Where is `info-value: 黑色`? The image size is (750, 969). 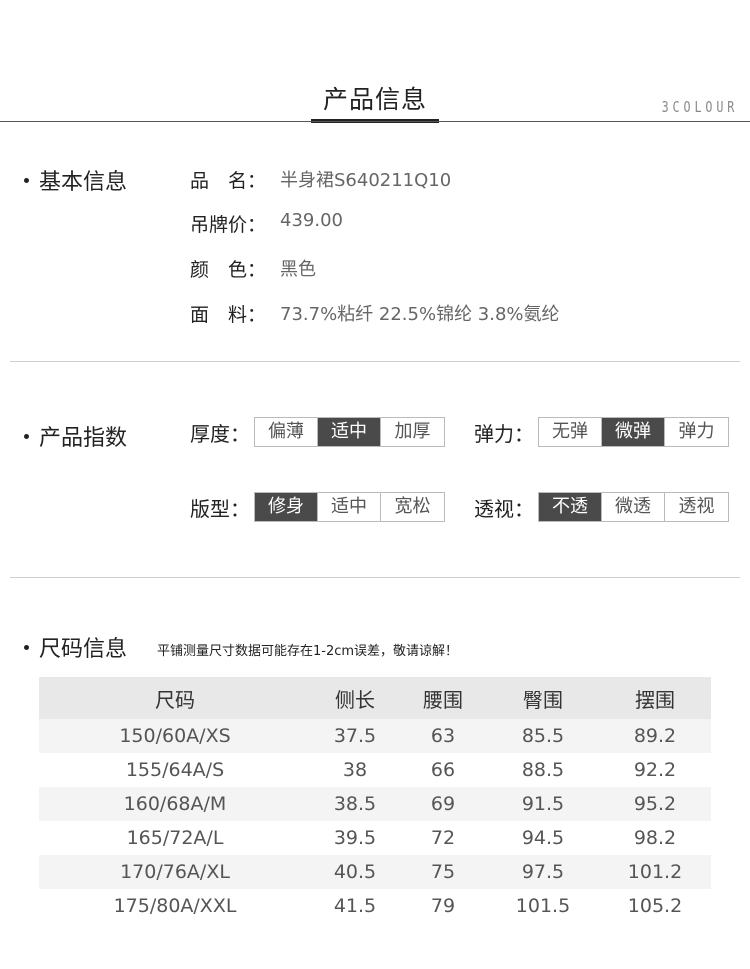
info-value: 黑色 is located at coordinates (298, 269).